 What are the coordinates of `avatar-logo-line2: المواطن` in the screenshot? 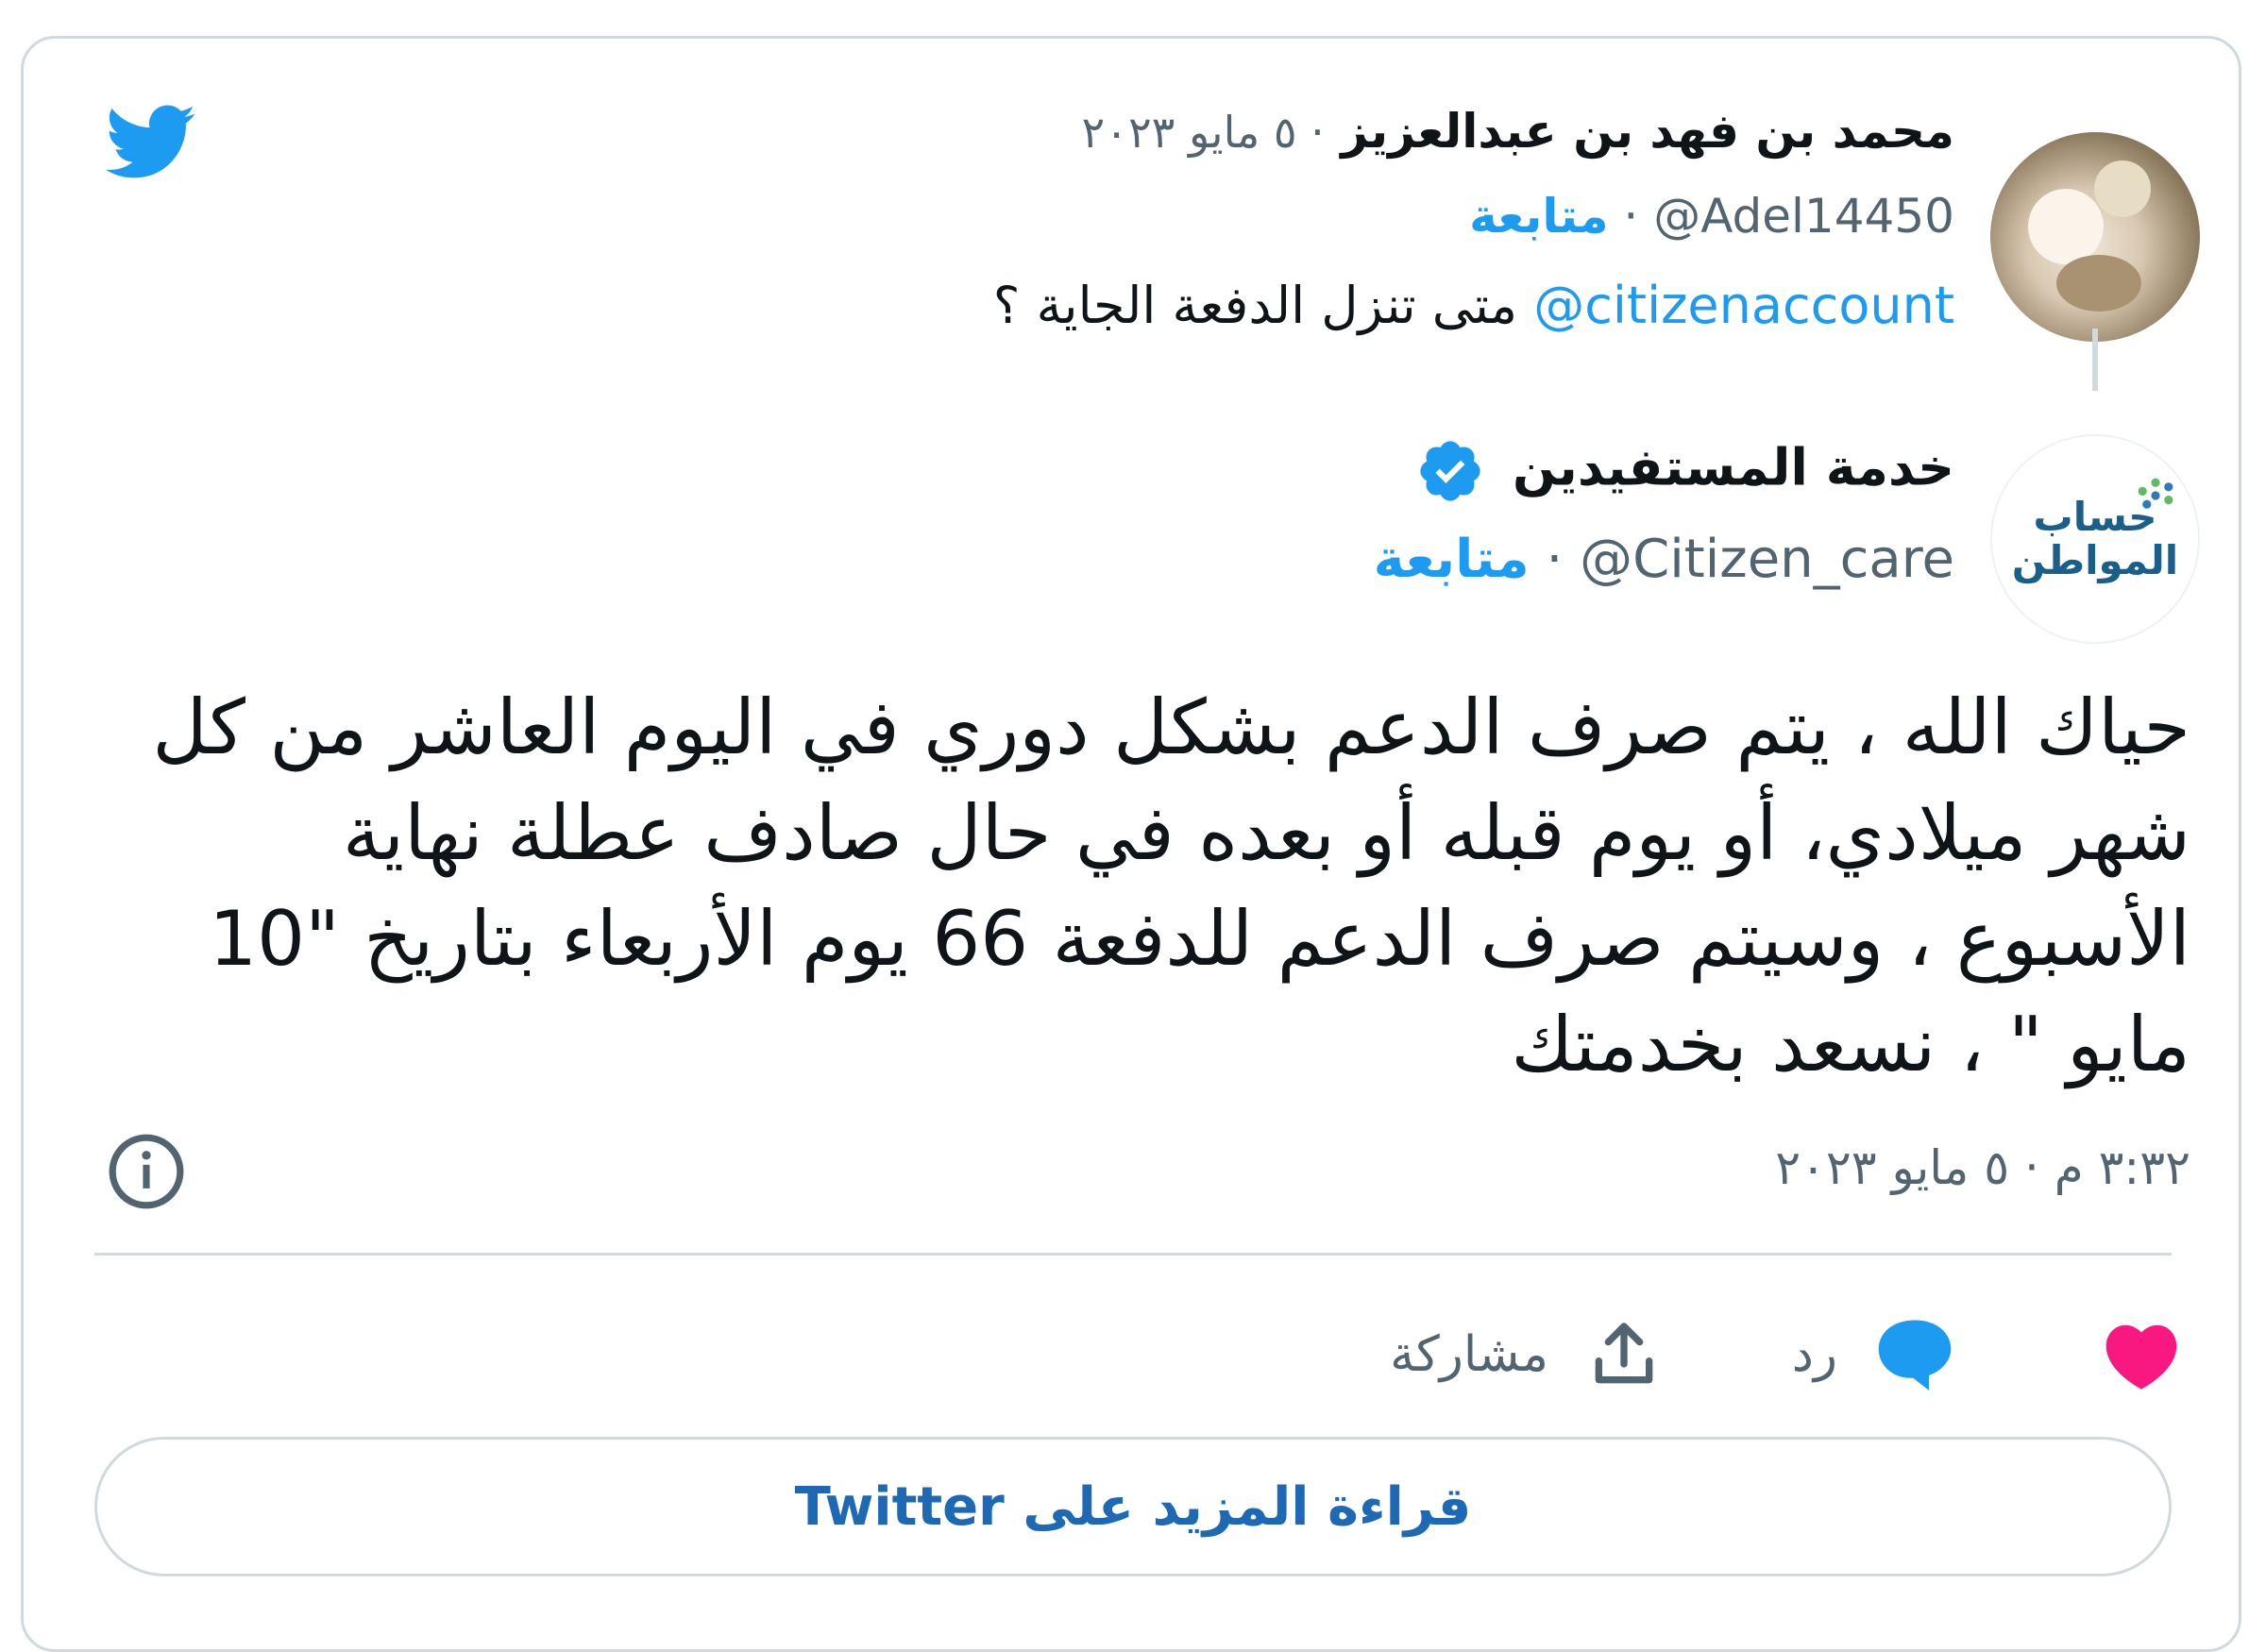 It's located at (2095, 560).